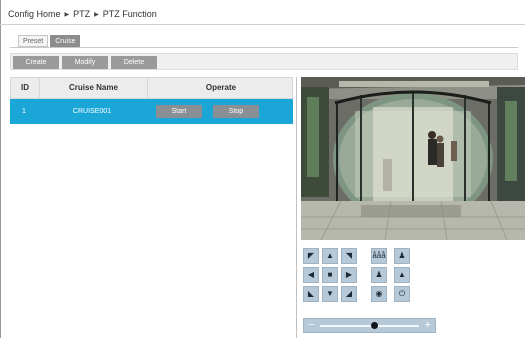  I want to click on focus-far-button: ▲, so click(402, 275).